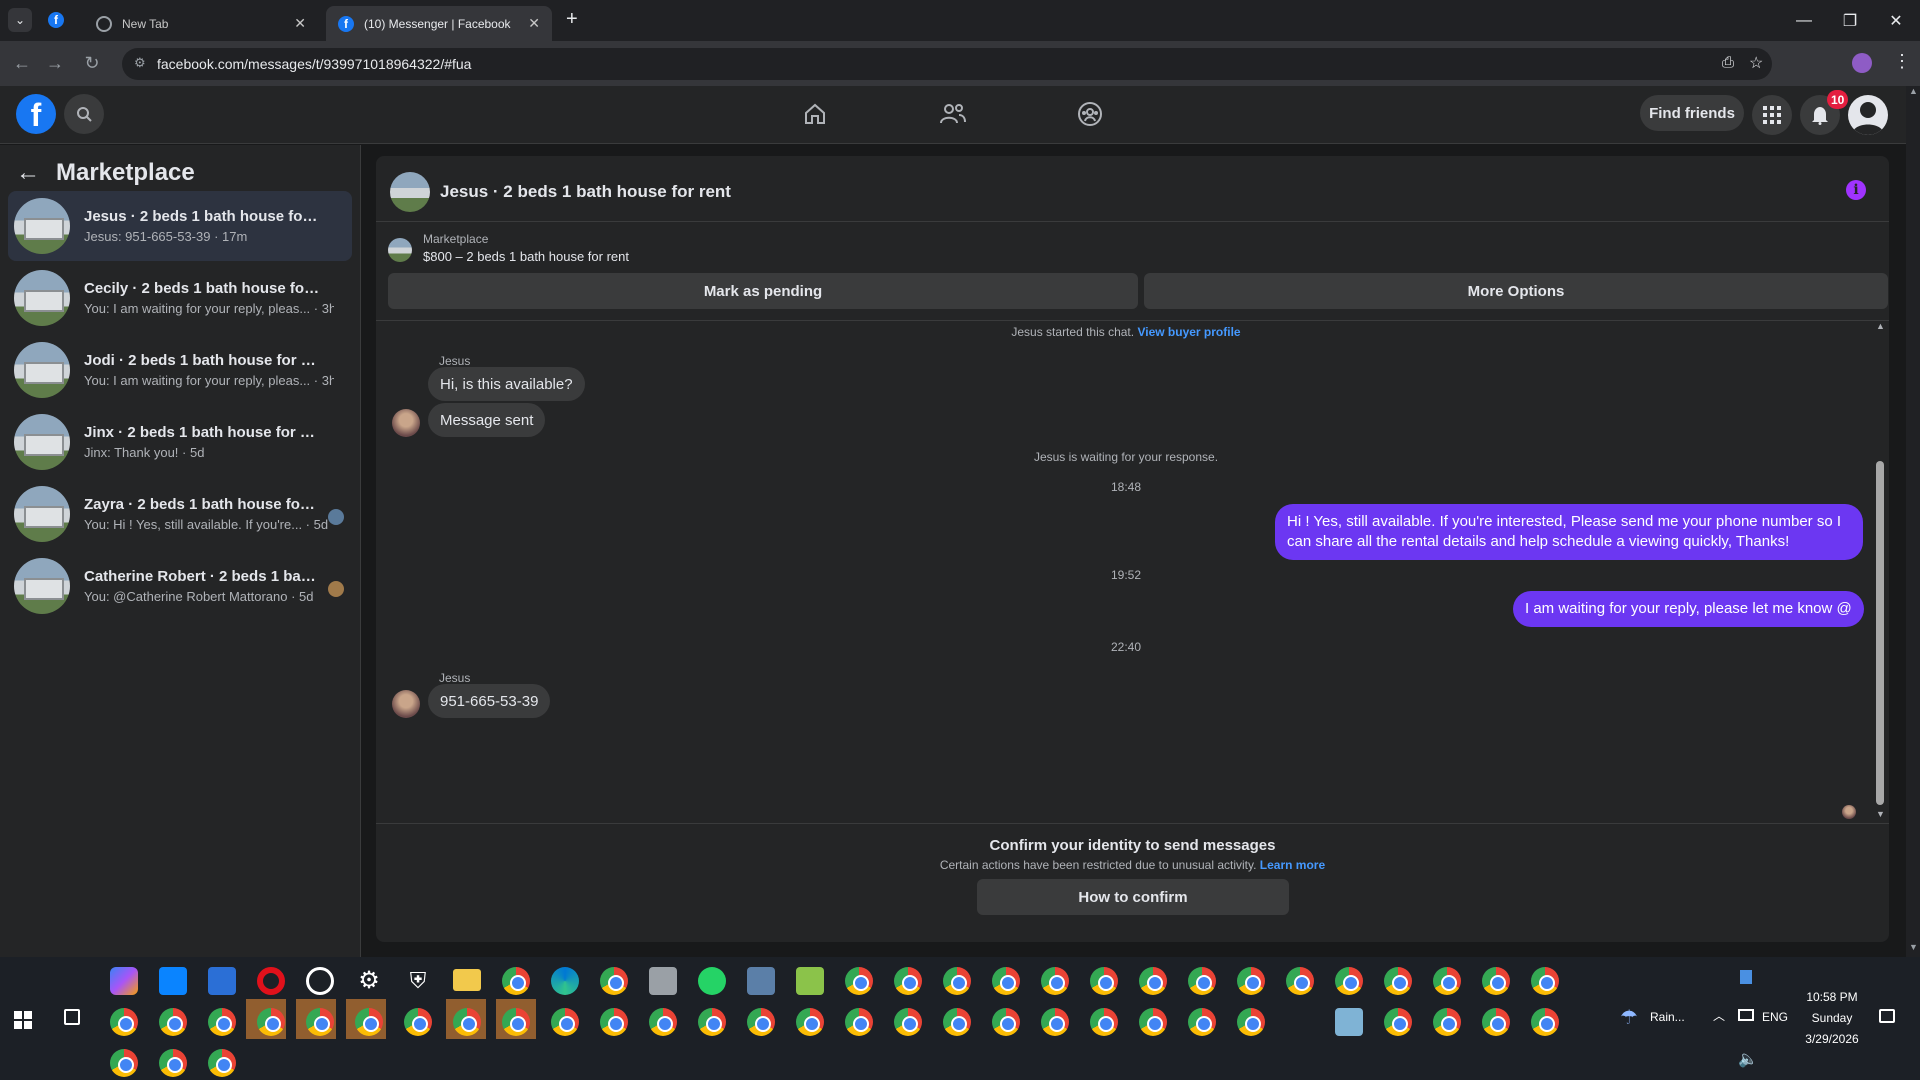 Image resolution: width=1920 pixels, height=1080 pixels. I want to click on clock-time: 10:58 PM, so click(1832, 997).